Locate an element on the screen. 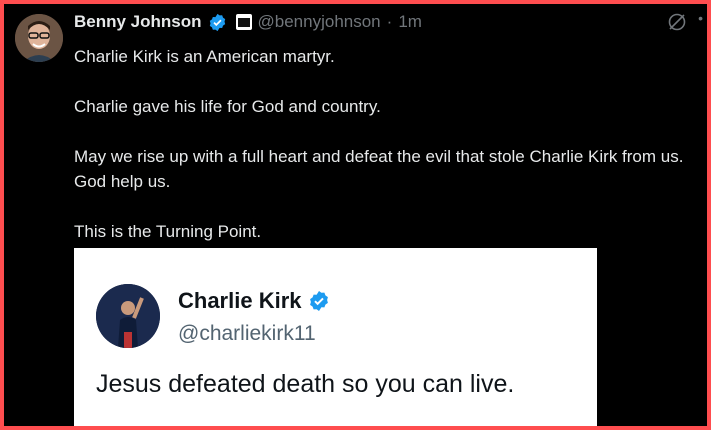 The height and width of the screenshot is (430, 711). embedded-post-text: Jesus defeated death so you can live. is located at coordinates (305, 384).